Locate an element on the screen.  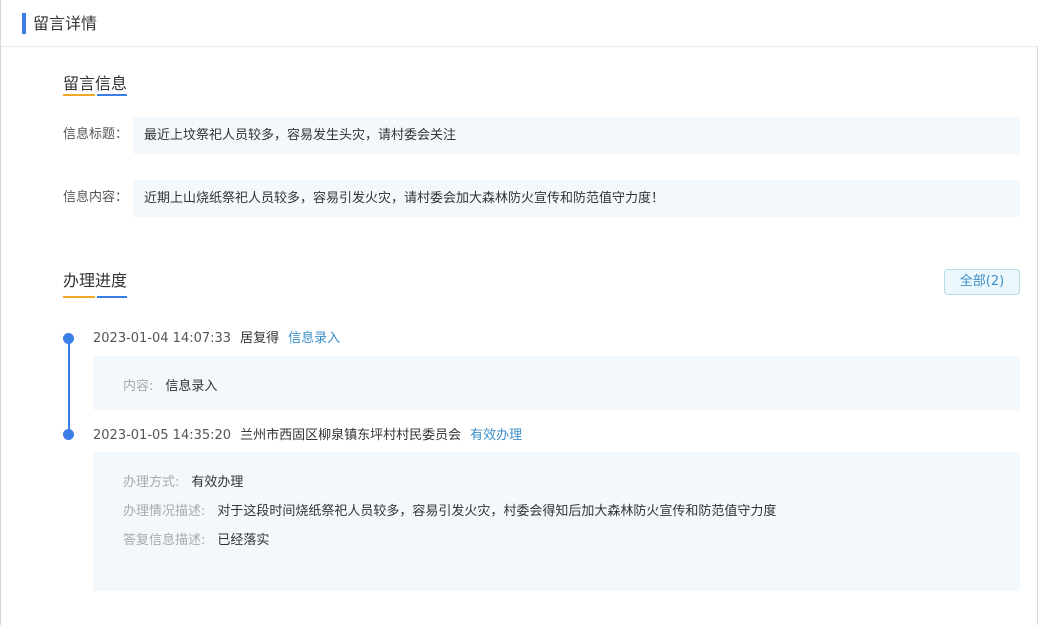
detail-key: 答复信息描述: is located at coordinates (164, 540).